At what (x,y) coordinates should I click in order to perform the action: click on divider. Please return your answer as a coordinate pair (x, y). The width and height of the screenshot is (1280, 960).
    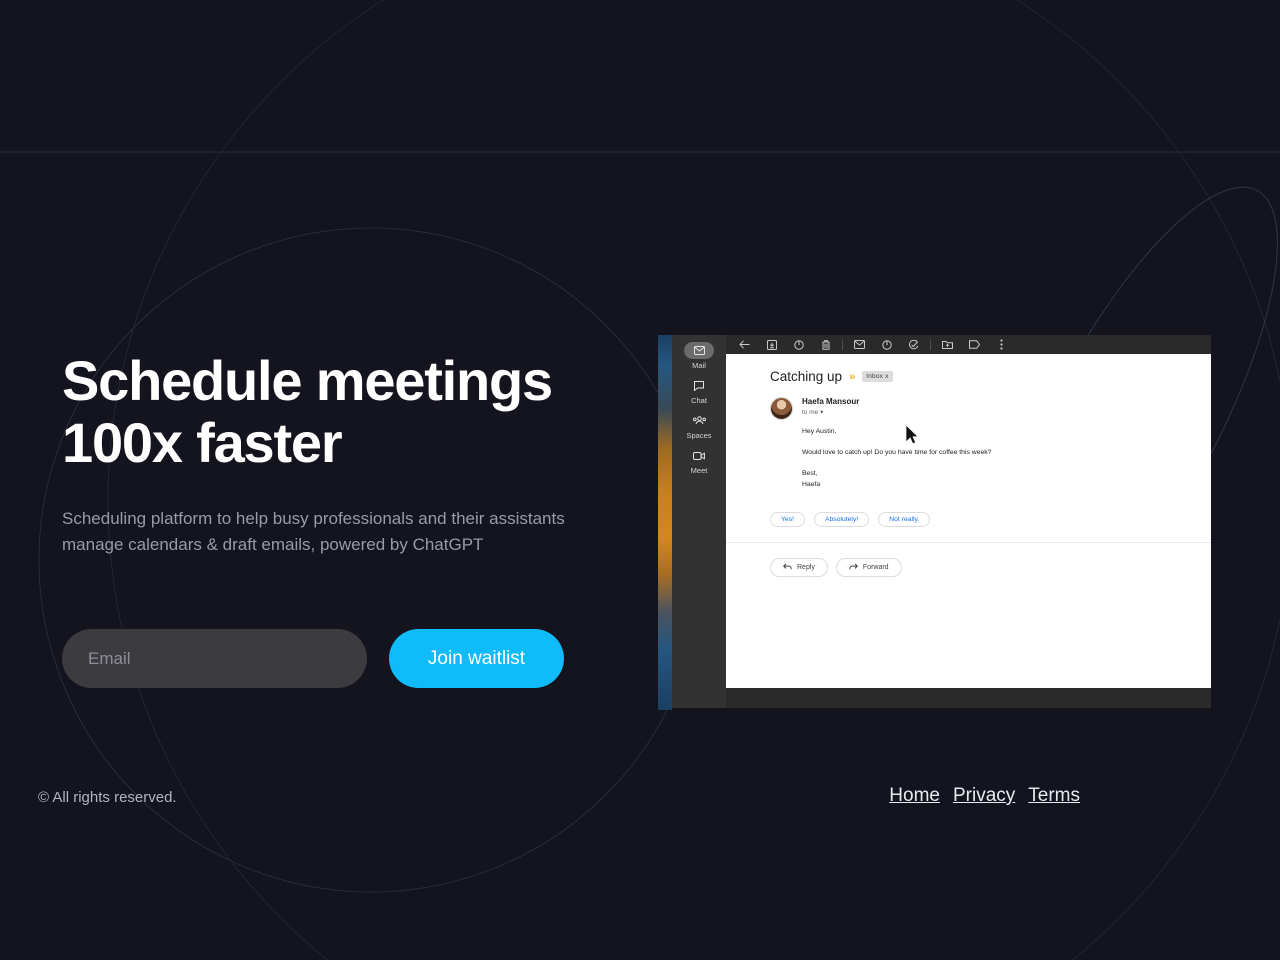
    Looking at the image, I should click on (968, 542).